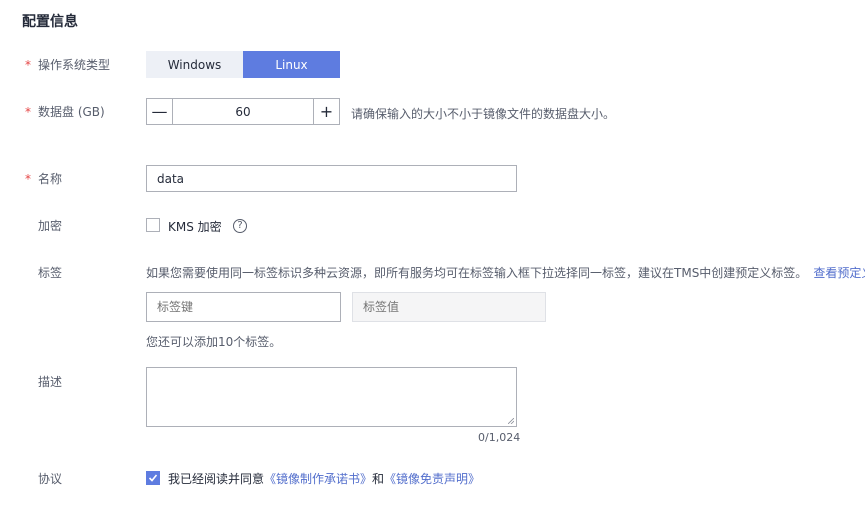 Image resolution: width=865 pixels, height=507 pixels. I want to click on os-type-label: 操作系统类型, so click(74, 65).